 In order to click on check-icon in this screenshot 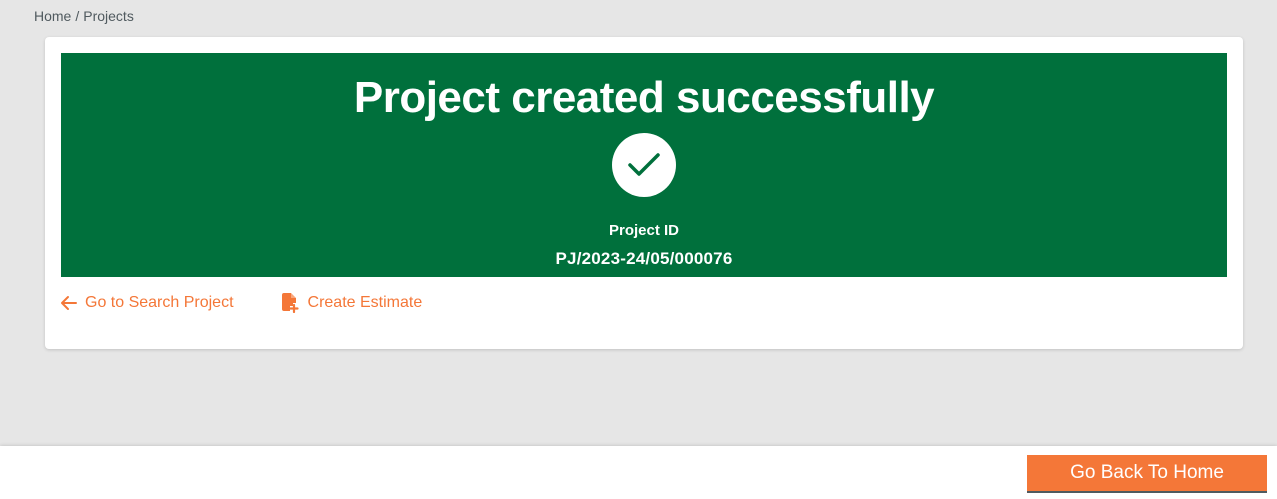, I will do `click(644, 165)`.